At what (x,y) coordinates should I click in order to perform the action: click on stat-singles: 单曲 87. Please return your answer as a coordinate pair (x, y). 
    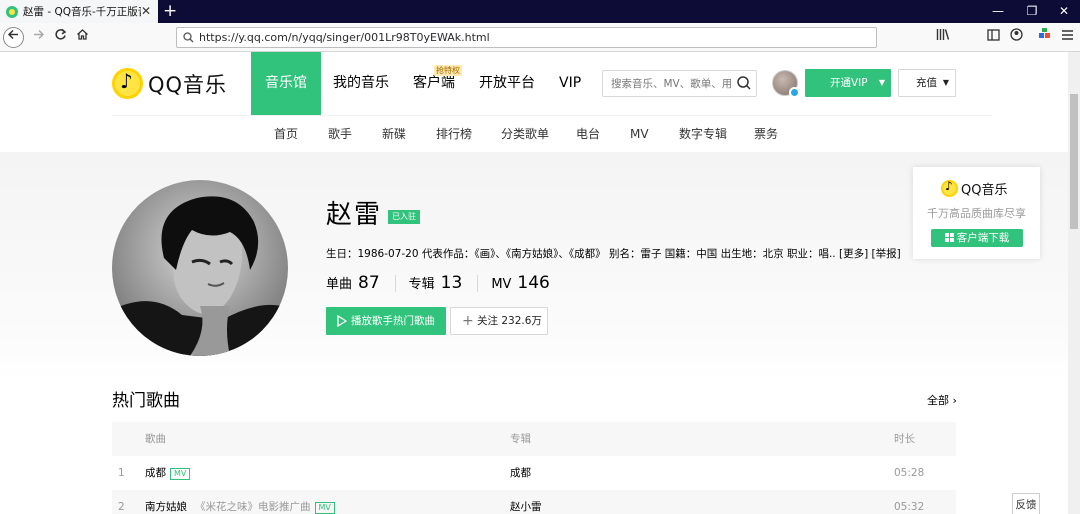
    Looking at the image, I should click on (353, 283).